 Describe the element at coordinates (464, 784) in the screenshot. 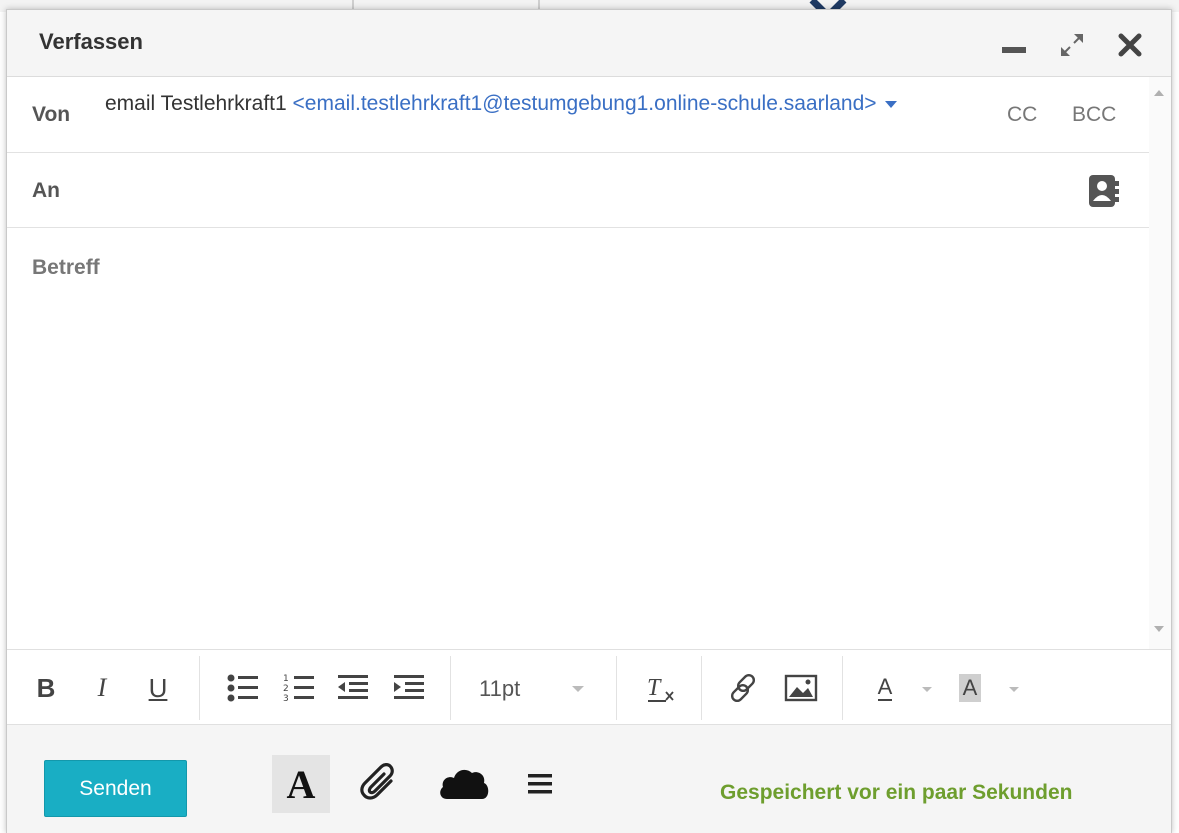

I see `cloud-icon` at that location.